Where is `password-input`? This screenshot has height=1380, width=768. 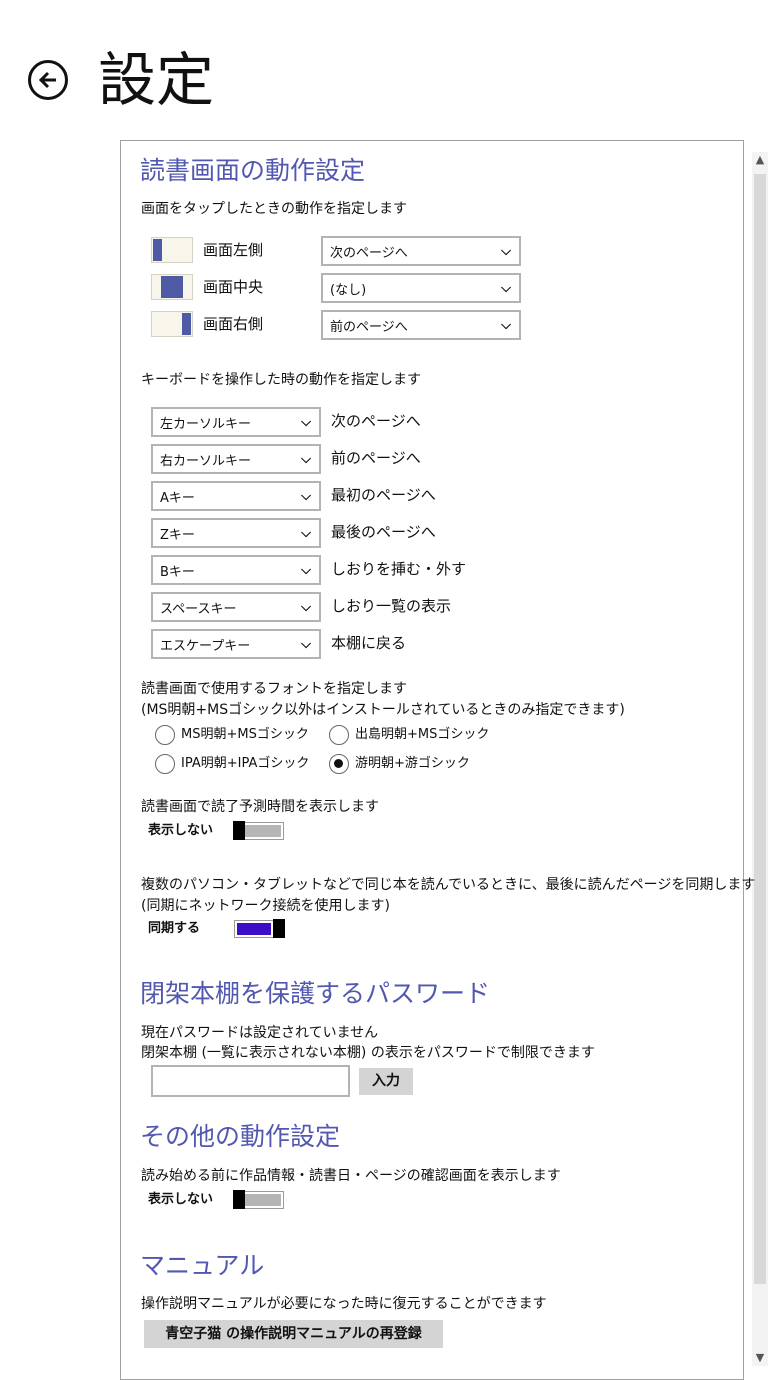
password-input is located at coordinates (250, 1081).